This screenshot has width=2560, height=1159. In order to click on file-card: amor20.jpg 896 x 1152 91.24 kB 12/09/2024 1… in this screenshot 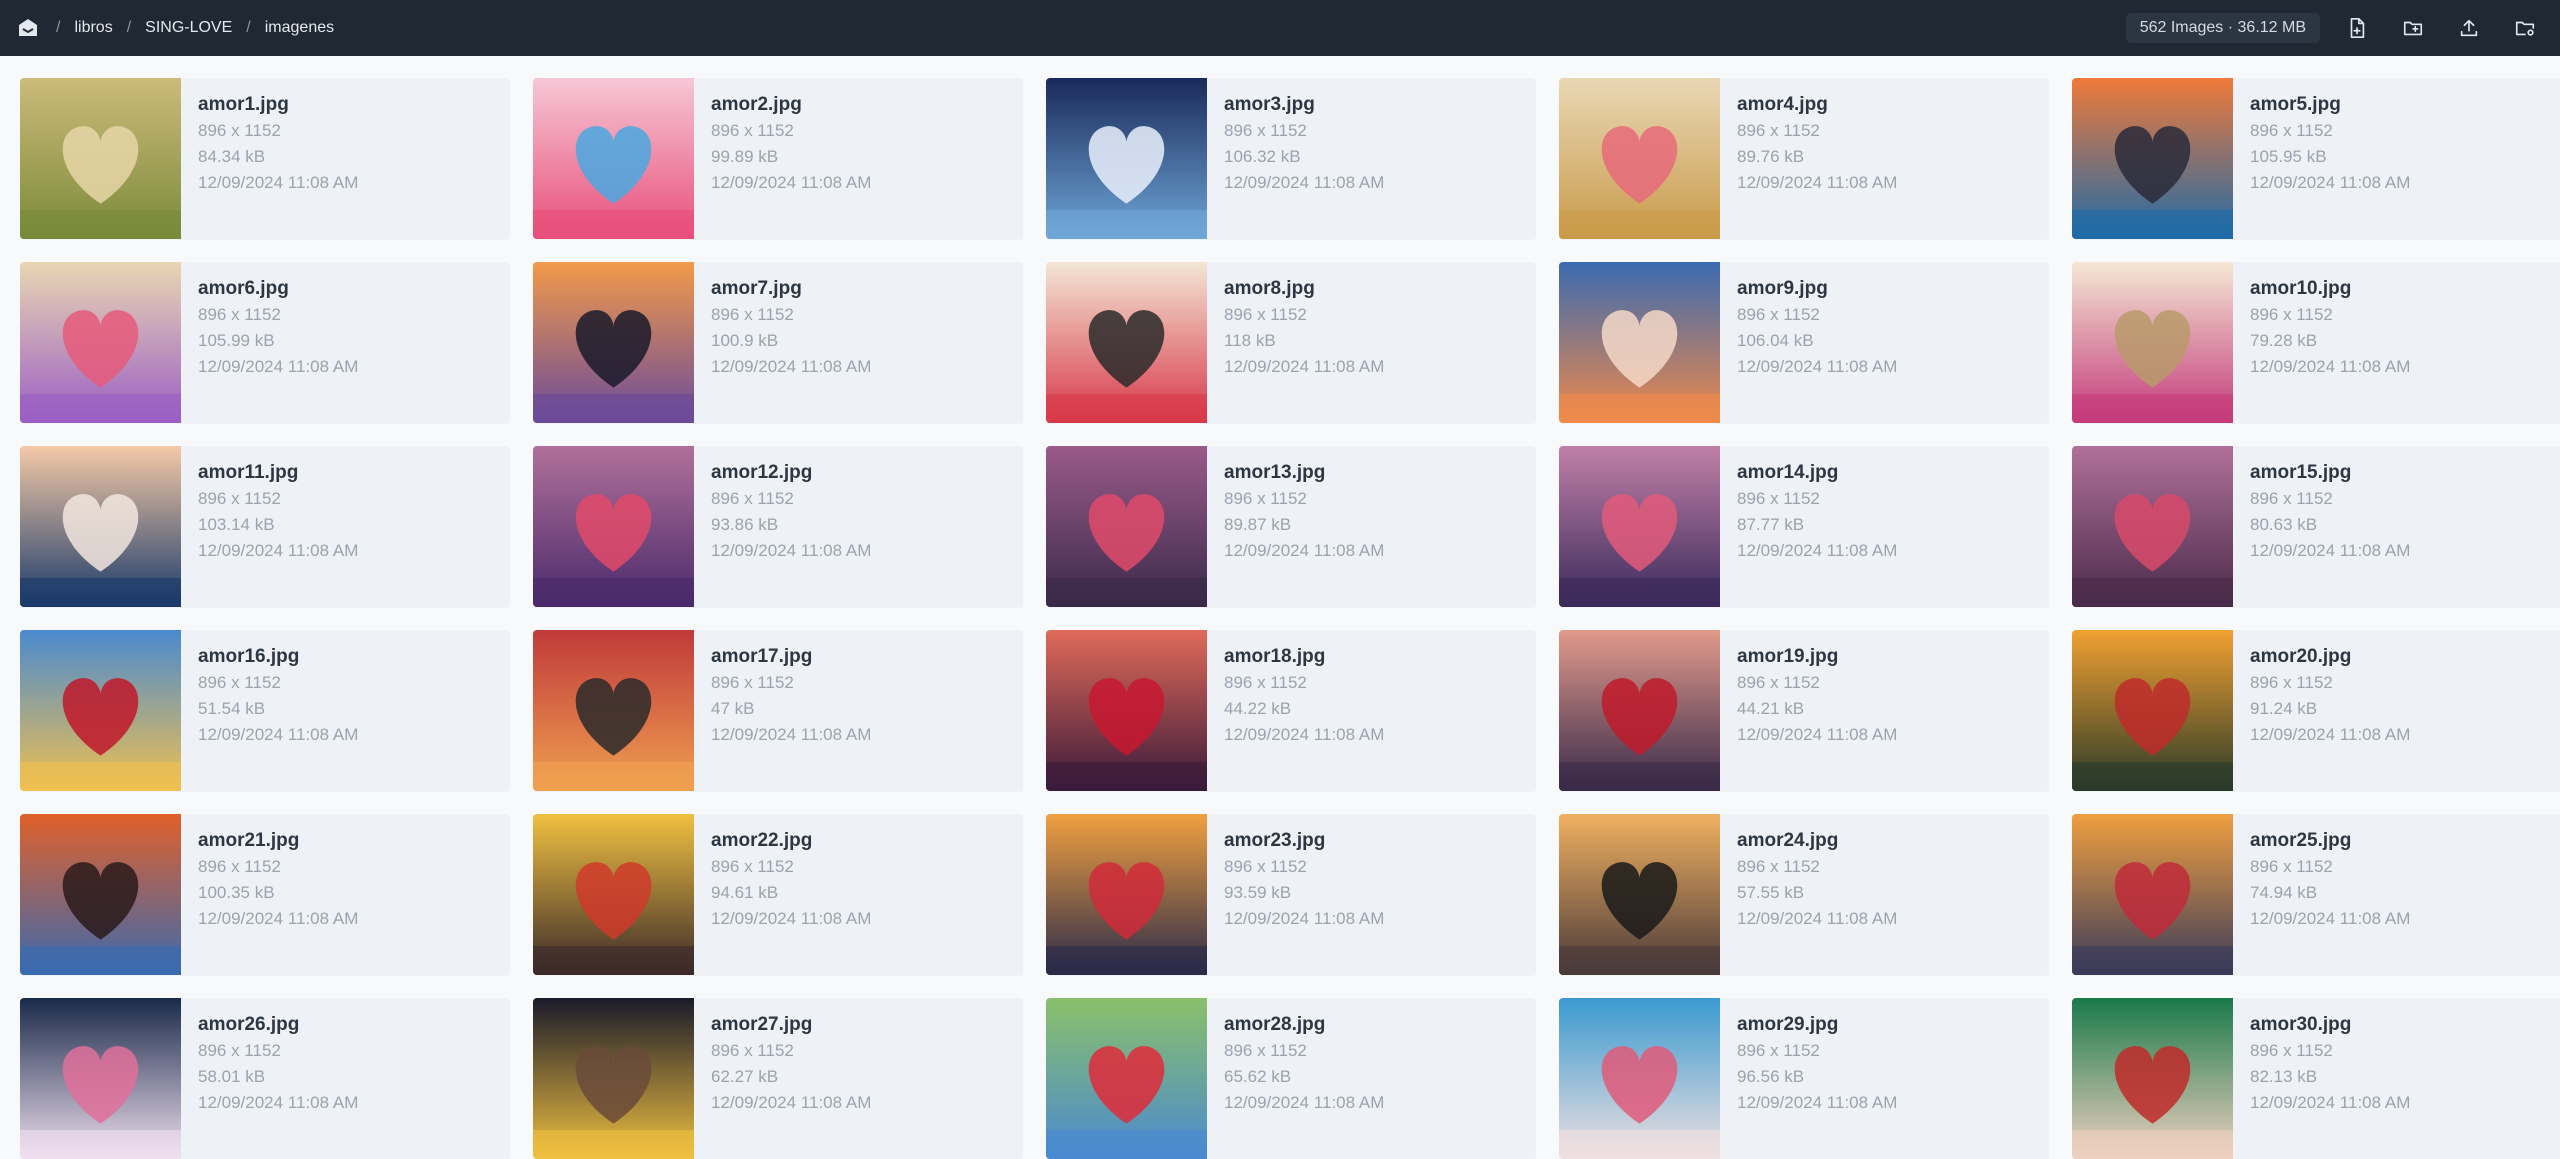, I will do `click(2316, 710)`.